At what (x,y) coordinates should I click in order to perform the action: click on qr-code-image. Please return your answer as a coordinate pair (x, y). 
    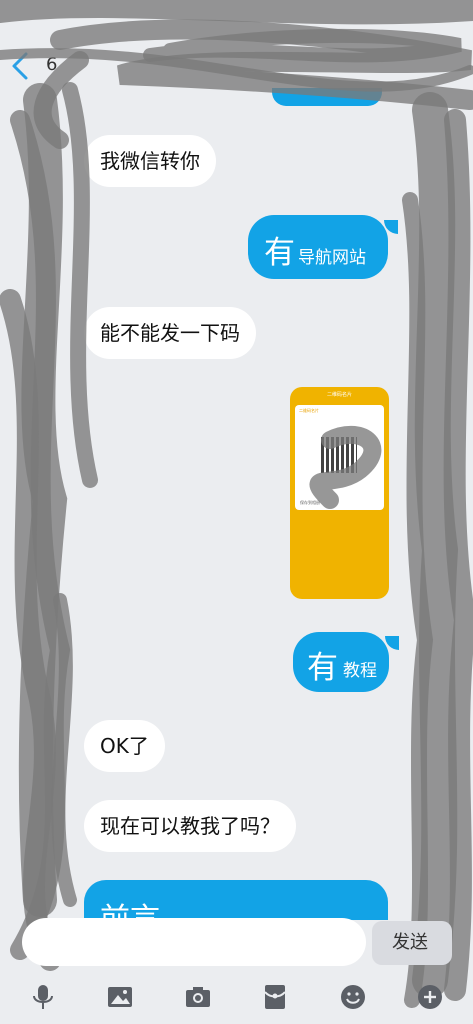
    Looking at the image, I should click on (339, 455).